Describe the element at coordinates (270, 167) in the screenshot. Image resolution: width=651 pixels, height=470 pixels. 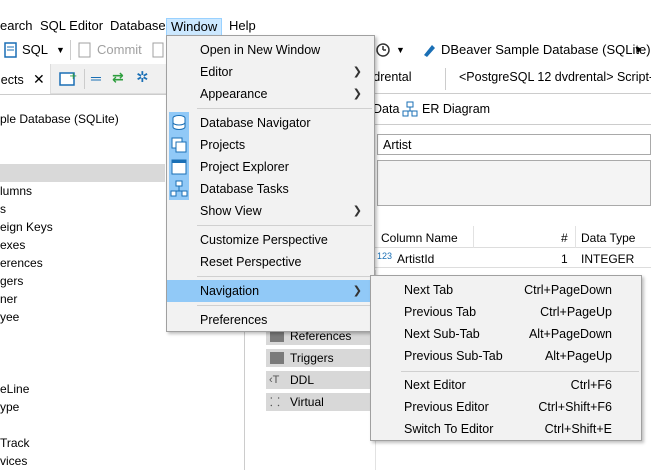
I see `menu-item-project-explorer: Project Explorer` at that location.